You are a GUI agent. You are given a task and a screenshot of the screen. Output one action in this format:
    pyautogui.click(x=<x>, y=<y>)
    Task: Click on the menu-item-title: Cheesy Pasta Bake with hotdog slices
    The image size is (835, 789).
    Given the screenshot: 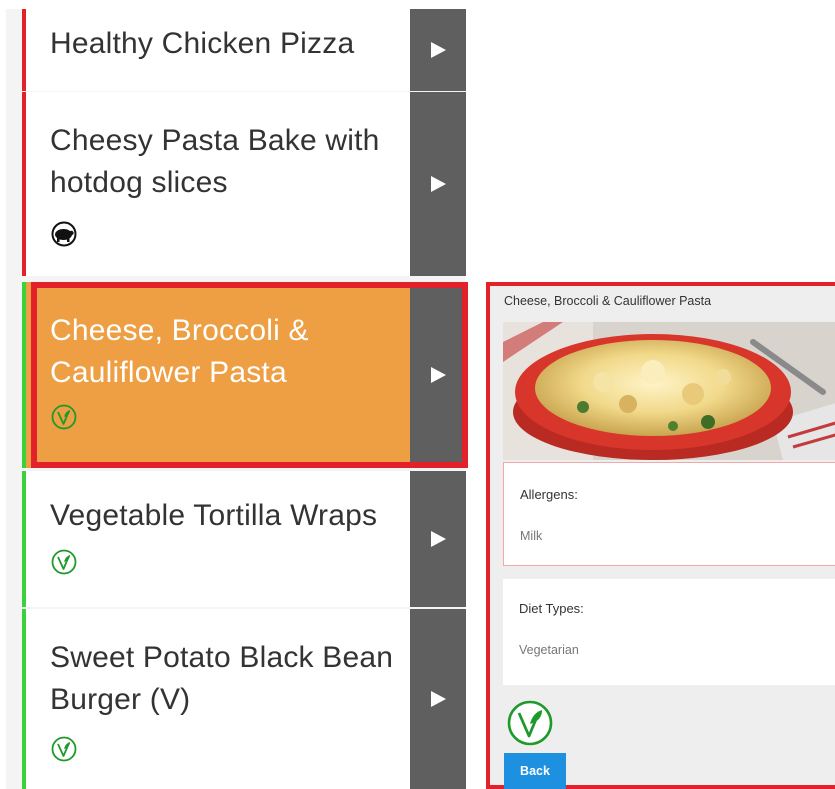 What is the action you would take?
    pyautogui.click(x=215, y=161)
    